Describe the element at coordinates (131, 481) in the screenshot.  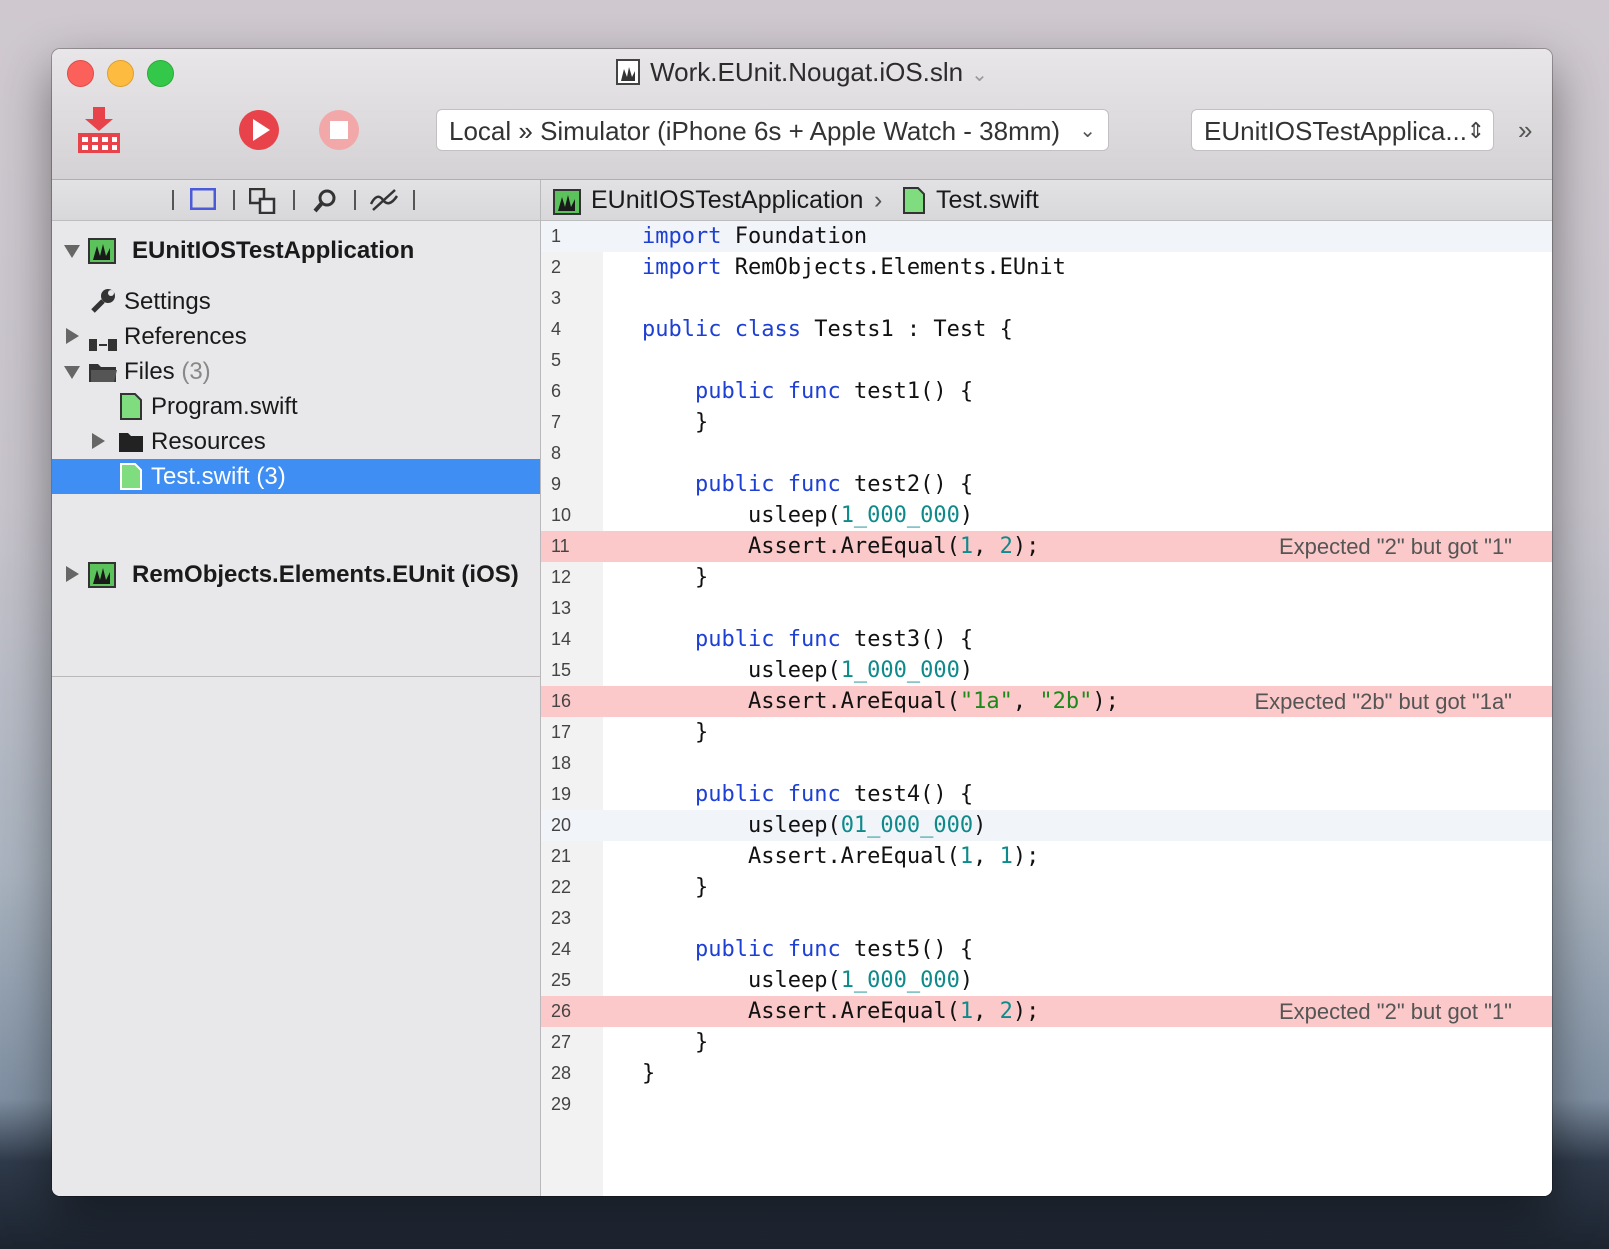
I see `swift-file-icon` at that location.